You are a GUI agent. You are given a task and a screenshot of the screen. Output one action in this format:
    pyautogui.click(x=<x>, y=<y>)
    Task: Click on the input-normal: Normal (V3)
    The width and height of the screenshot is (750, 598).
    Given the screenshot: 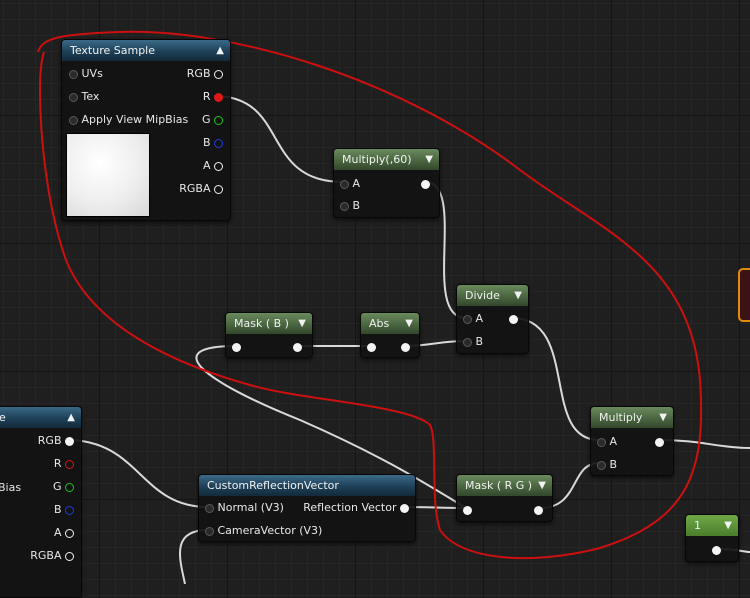 What is the action you would take?
    pyautogui.click(x=244, y=508)
    